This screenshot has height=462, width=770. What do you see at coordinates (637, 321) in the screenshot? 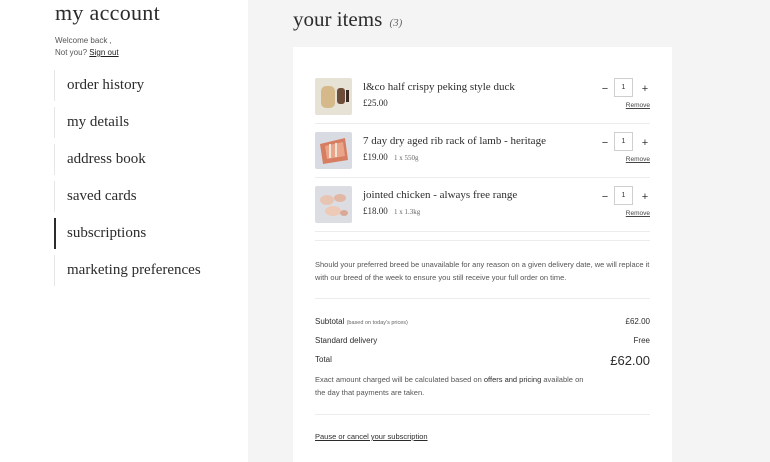
I see `subtotal-value: £62.00` at bounding box center [637, 321].